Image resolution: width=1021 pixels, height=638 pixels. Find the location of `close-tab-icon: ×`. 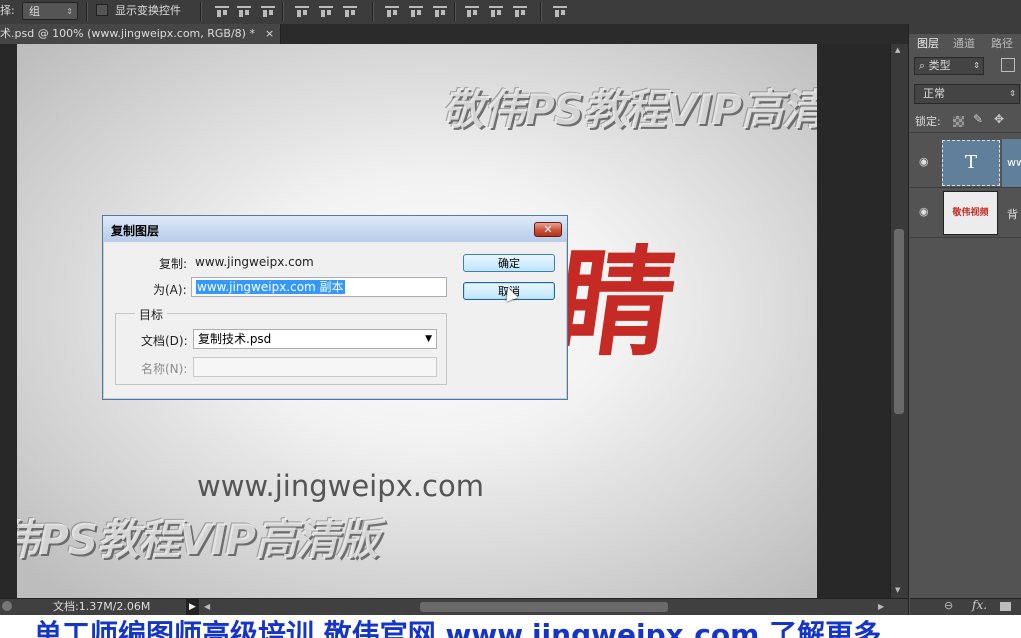

close-tab-icon: × is located at coordinates (269, 34).